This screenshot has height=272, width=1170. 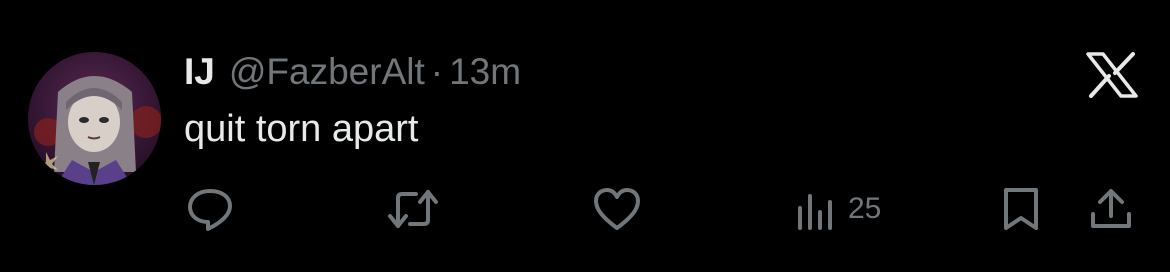 I want to click on avatar-image, so click(x=94, y=118).